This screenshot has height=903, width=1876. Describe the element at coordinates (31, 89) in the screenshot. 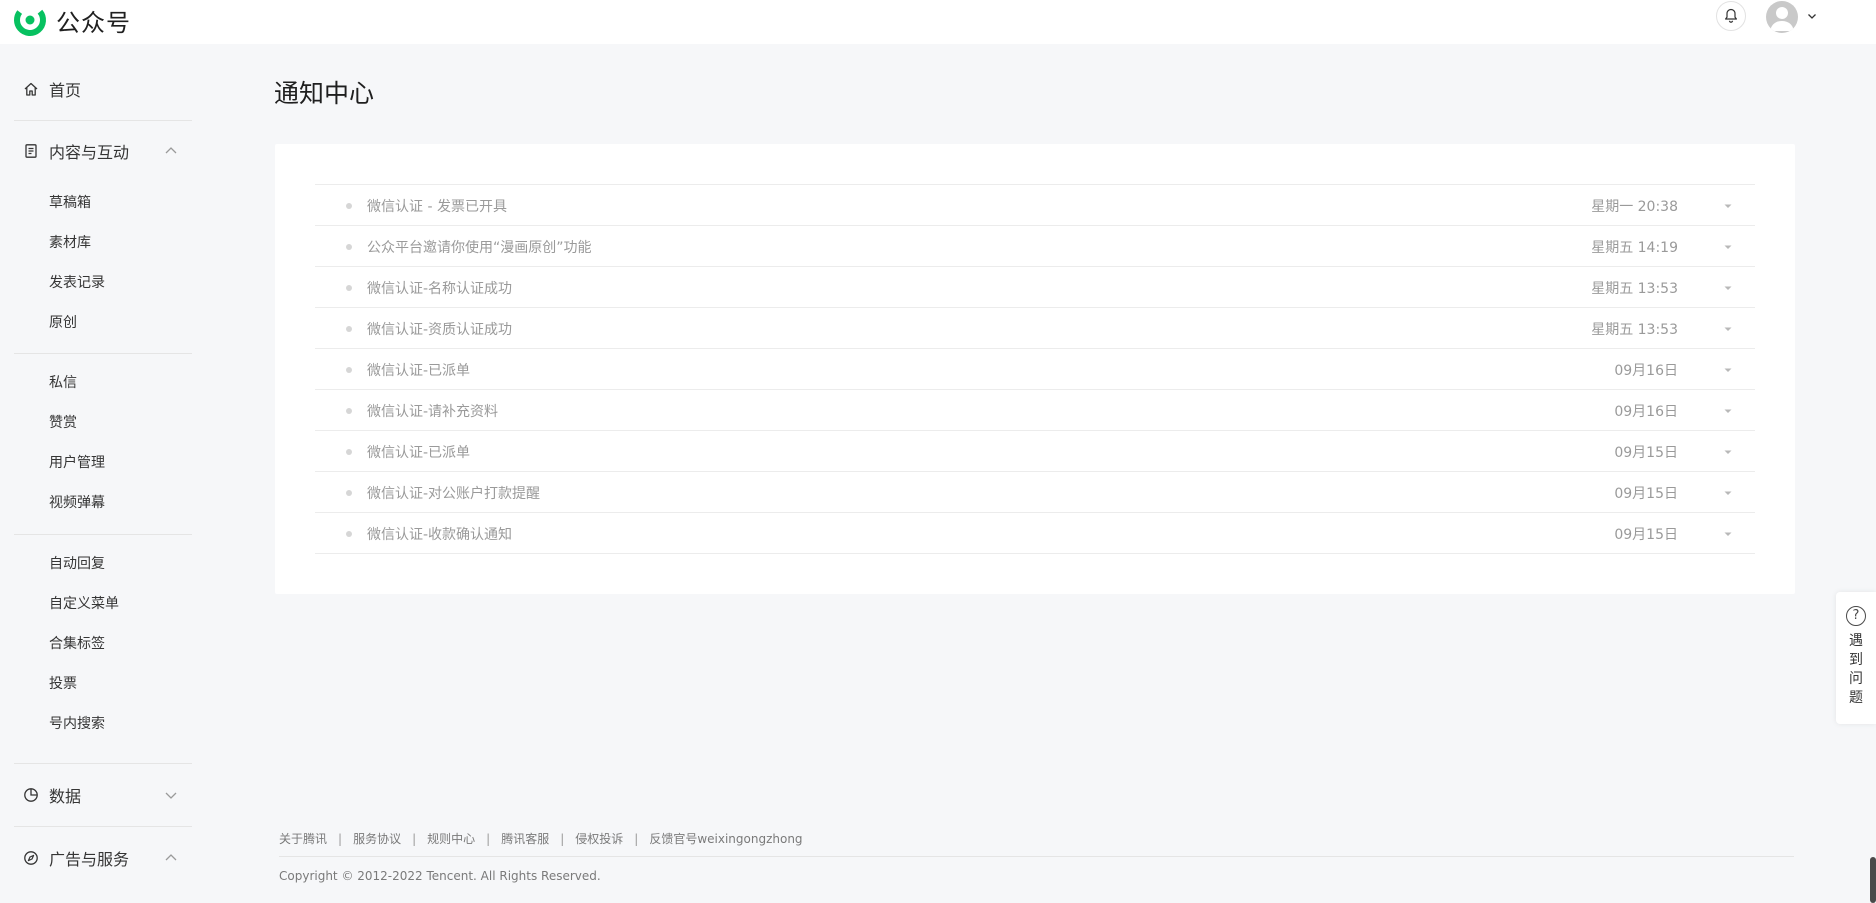

I see `home-icon` at that location.